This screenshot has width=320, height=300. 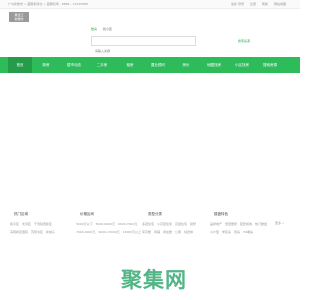 I want to click on watermark-text: 聚集网, so click(x=154, y=280).